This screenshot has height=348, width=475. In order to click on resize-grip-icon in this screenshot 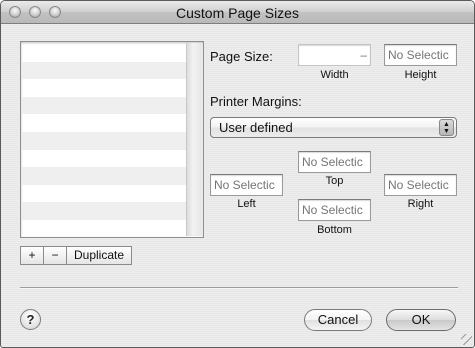, I will do `click(466, 339)`.